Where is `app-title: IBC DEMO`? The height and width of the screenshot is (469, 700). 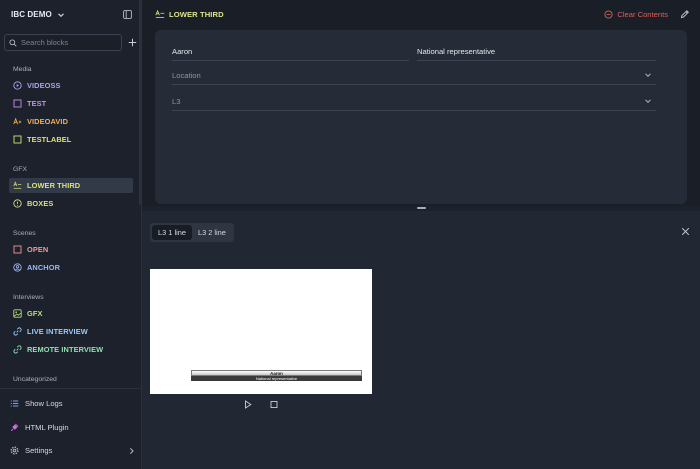
app-title: IBC DEMO is located at coordinates (31, 14).